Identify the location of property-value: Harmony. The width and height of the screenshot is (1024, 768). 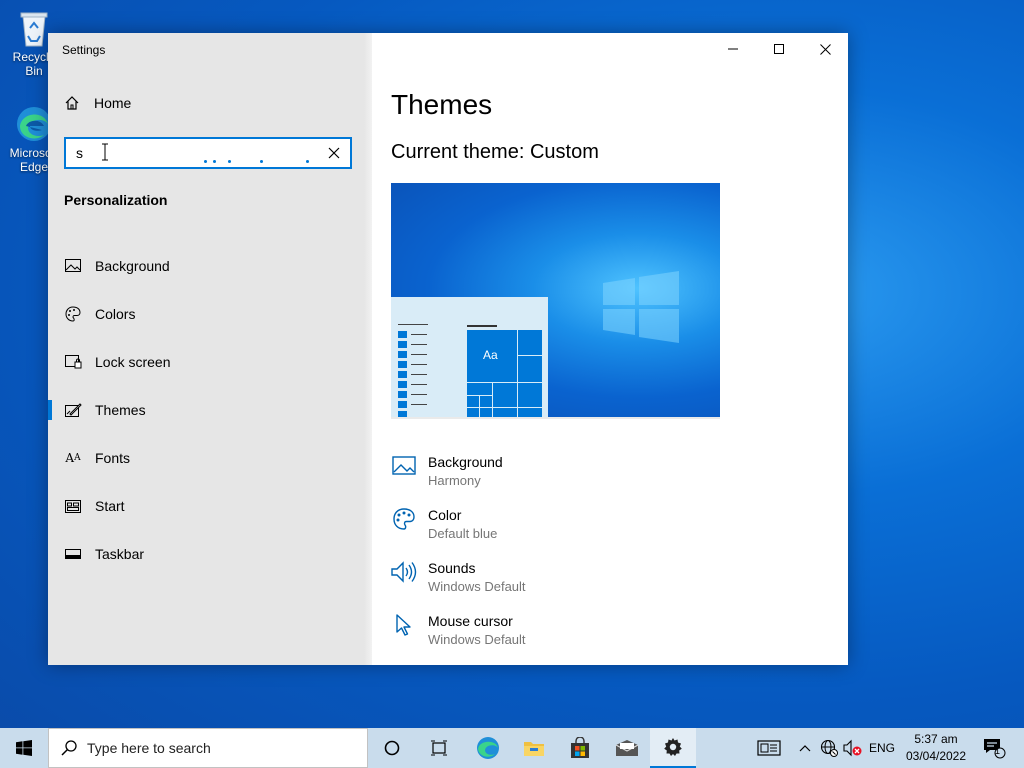
(454, 480).